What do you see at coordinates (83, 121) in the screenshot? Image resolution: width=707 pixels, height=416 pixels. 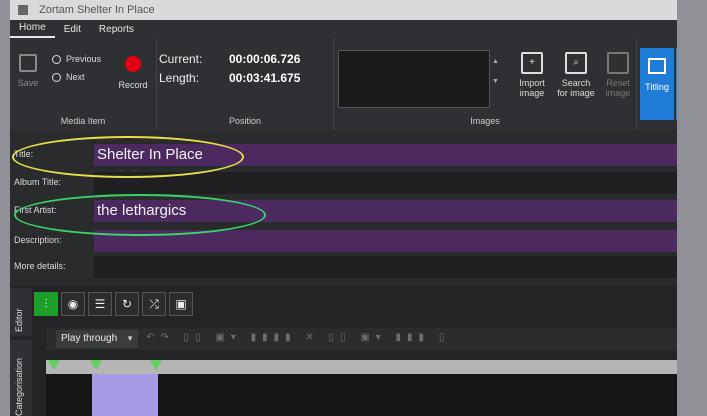 I see `media-item-group-title: Media Item` at bounding box center [83, 121].